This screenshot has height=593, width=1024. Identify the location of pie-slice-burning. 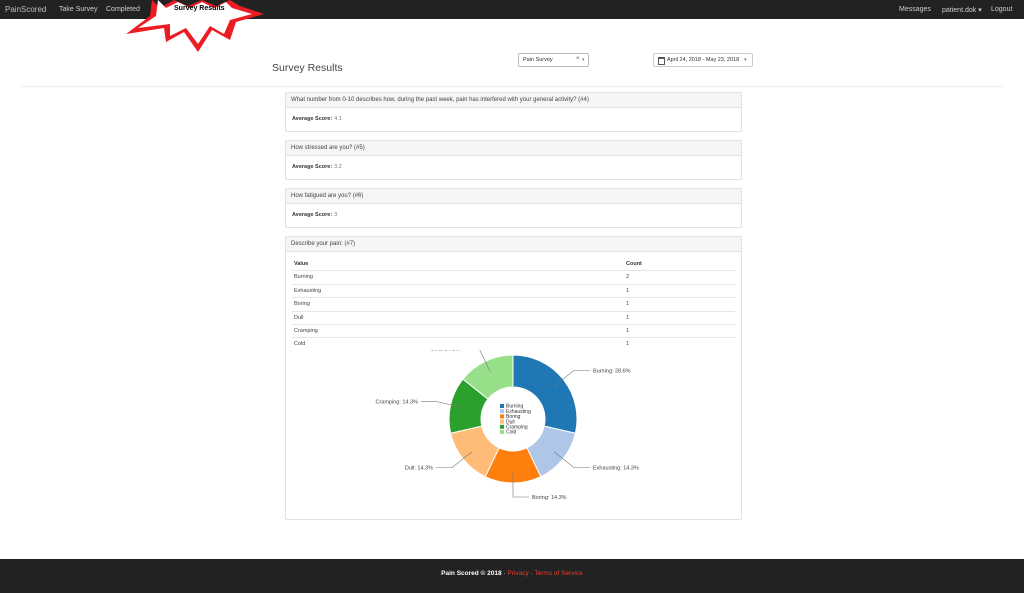
(545, 394).